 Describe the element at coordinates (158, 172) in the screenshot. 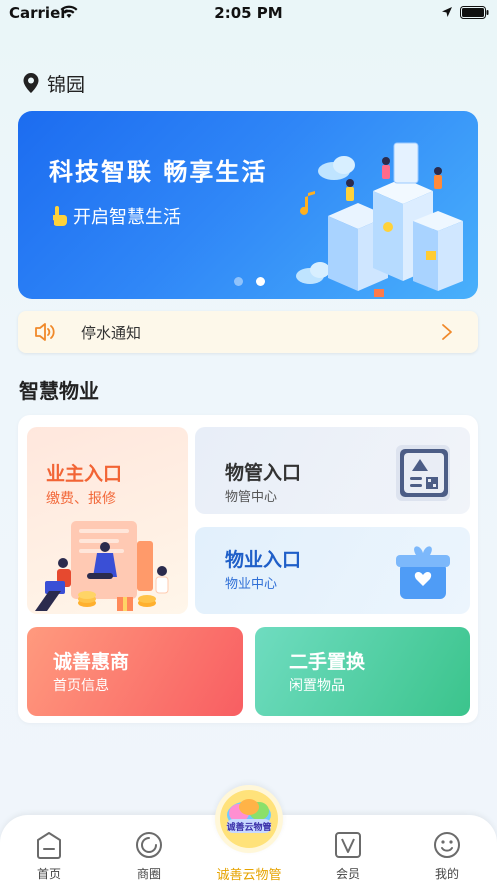

I see `banner-title: 科技智联 畅享生活` at that location.